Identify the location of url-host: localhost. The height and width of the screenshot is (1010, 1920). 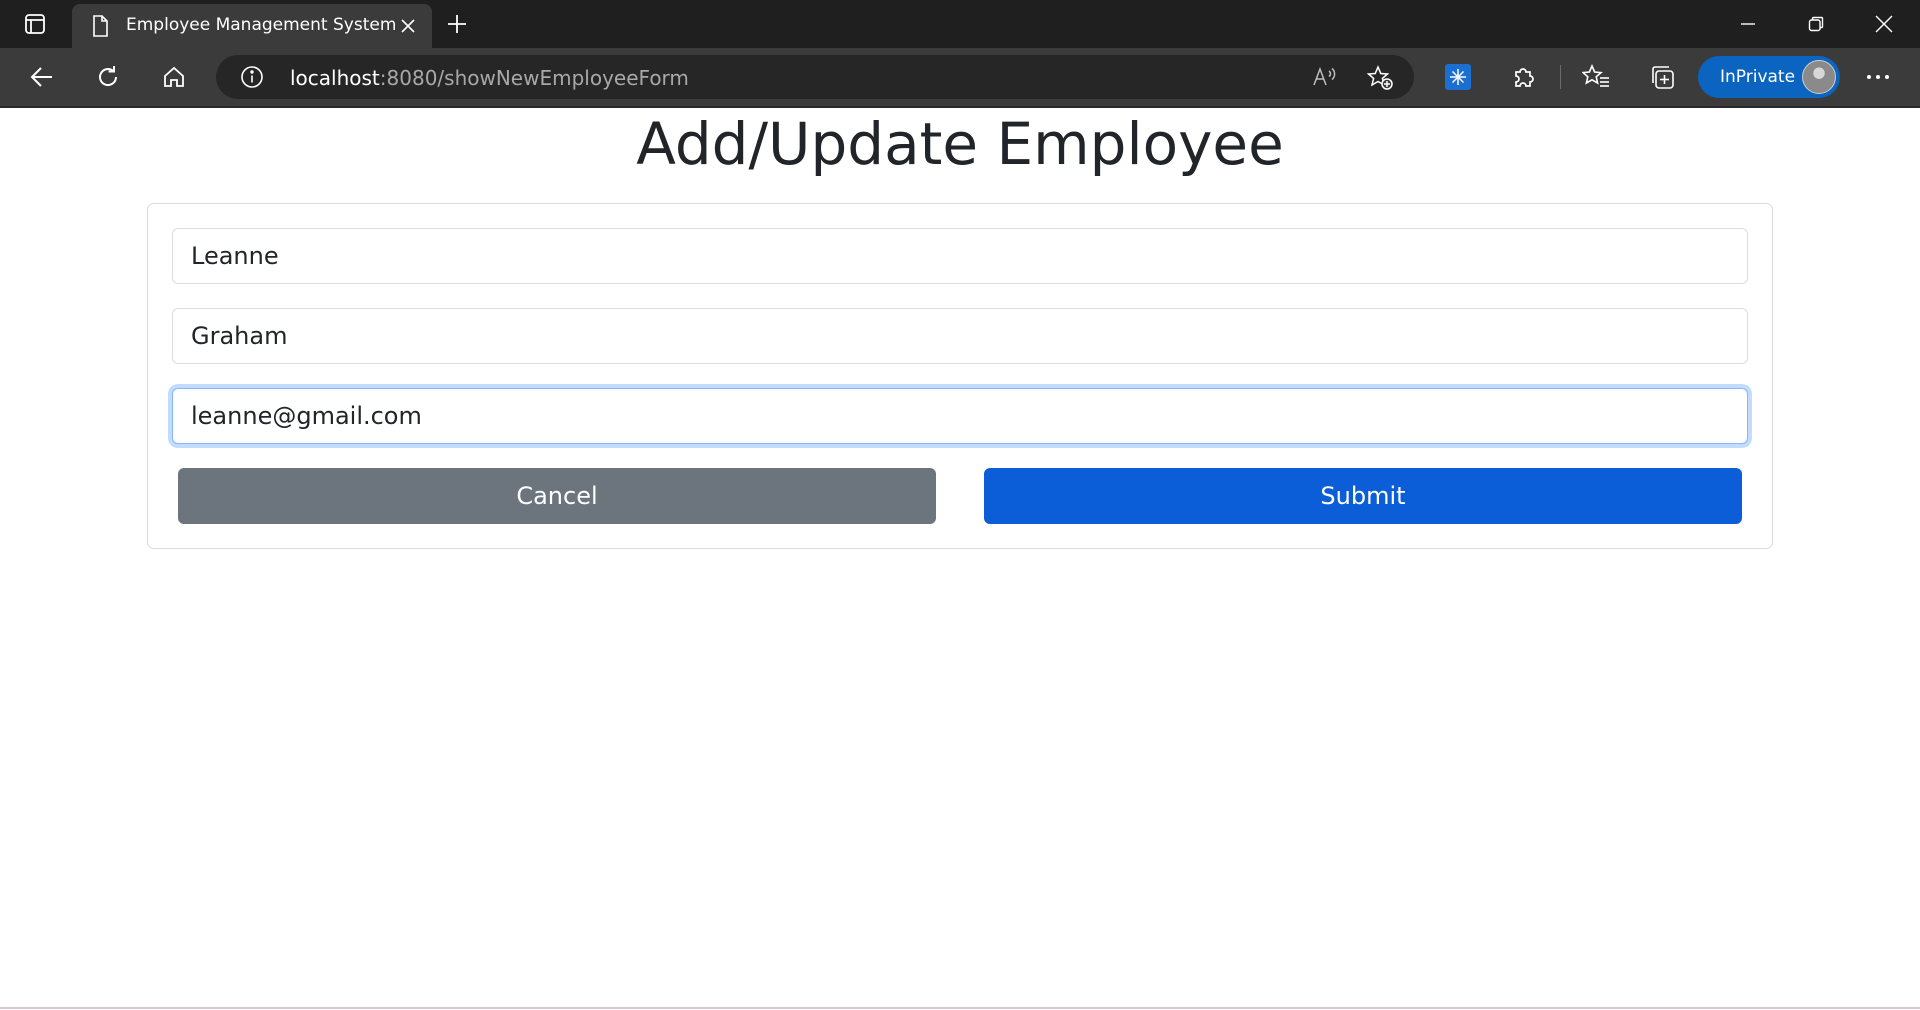
(335, 78).